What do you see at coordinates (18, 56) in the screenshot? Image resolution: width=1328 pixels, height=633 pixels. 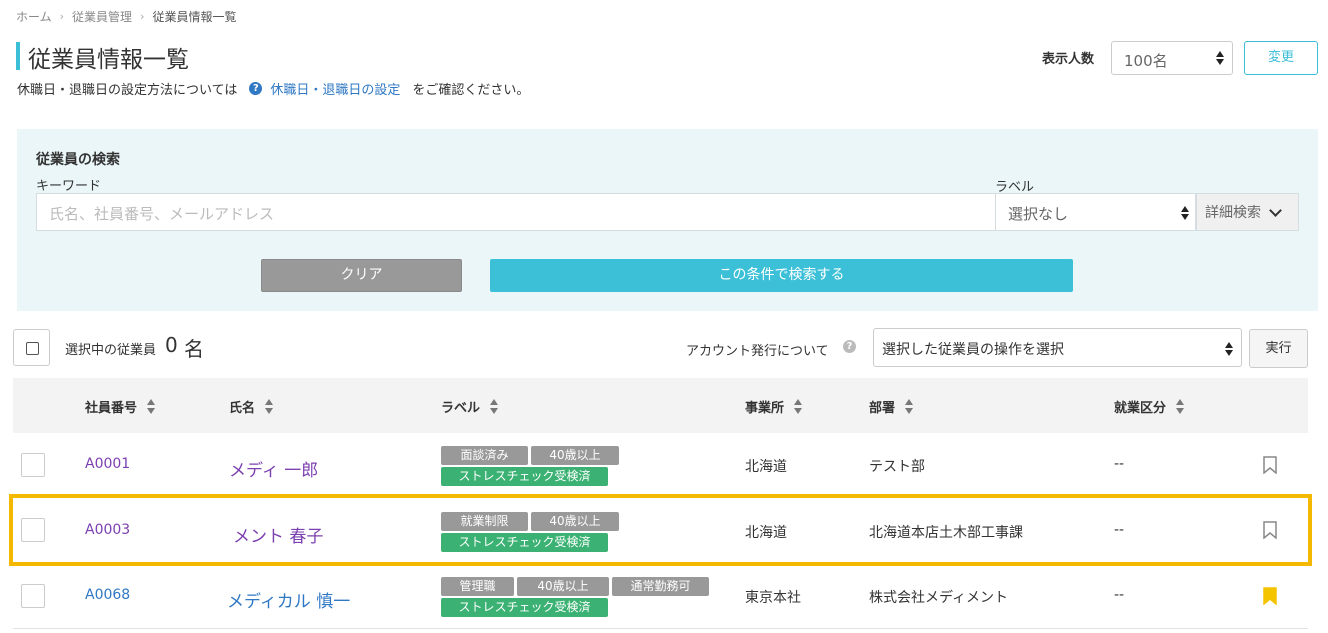 I see `title-accent-bar` at bounding box center [18, 56].